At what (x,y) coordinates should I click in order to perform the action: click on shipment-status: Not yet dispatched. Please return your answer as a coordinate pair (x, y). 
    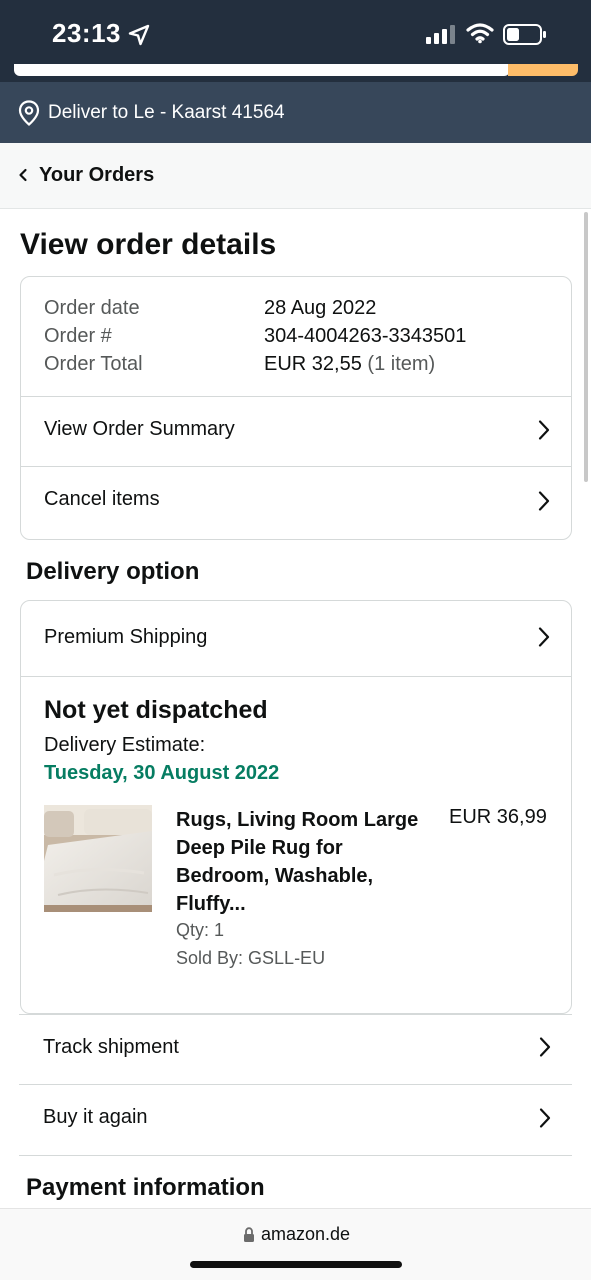
    Looking at the image, I should click on (156, 710).